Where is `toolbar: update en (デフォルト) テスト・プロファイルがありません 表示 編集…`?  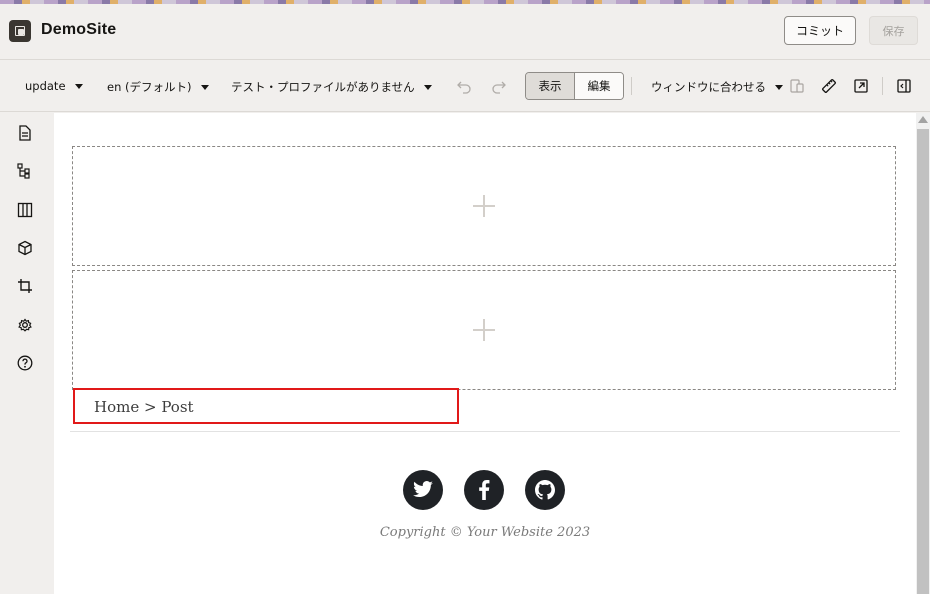
toolbar: update en (デフォルト) テスト・プロファイルがありません 表示 編集… is located at coordinates (465, 86).